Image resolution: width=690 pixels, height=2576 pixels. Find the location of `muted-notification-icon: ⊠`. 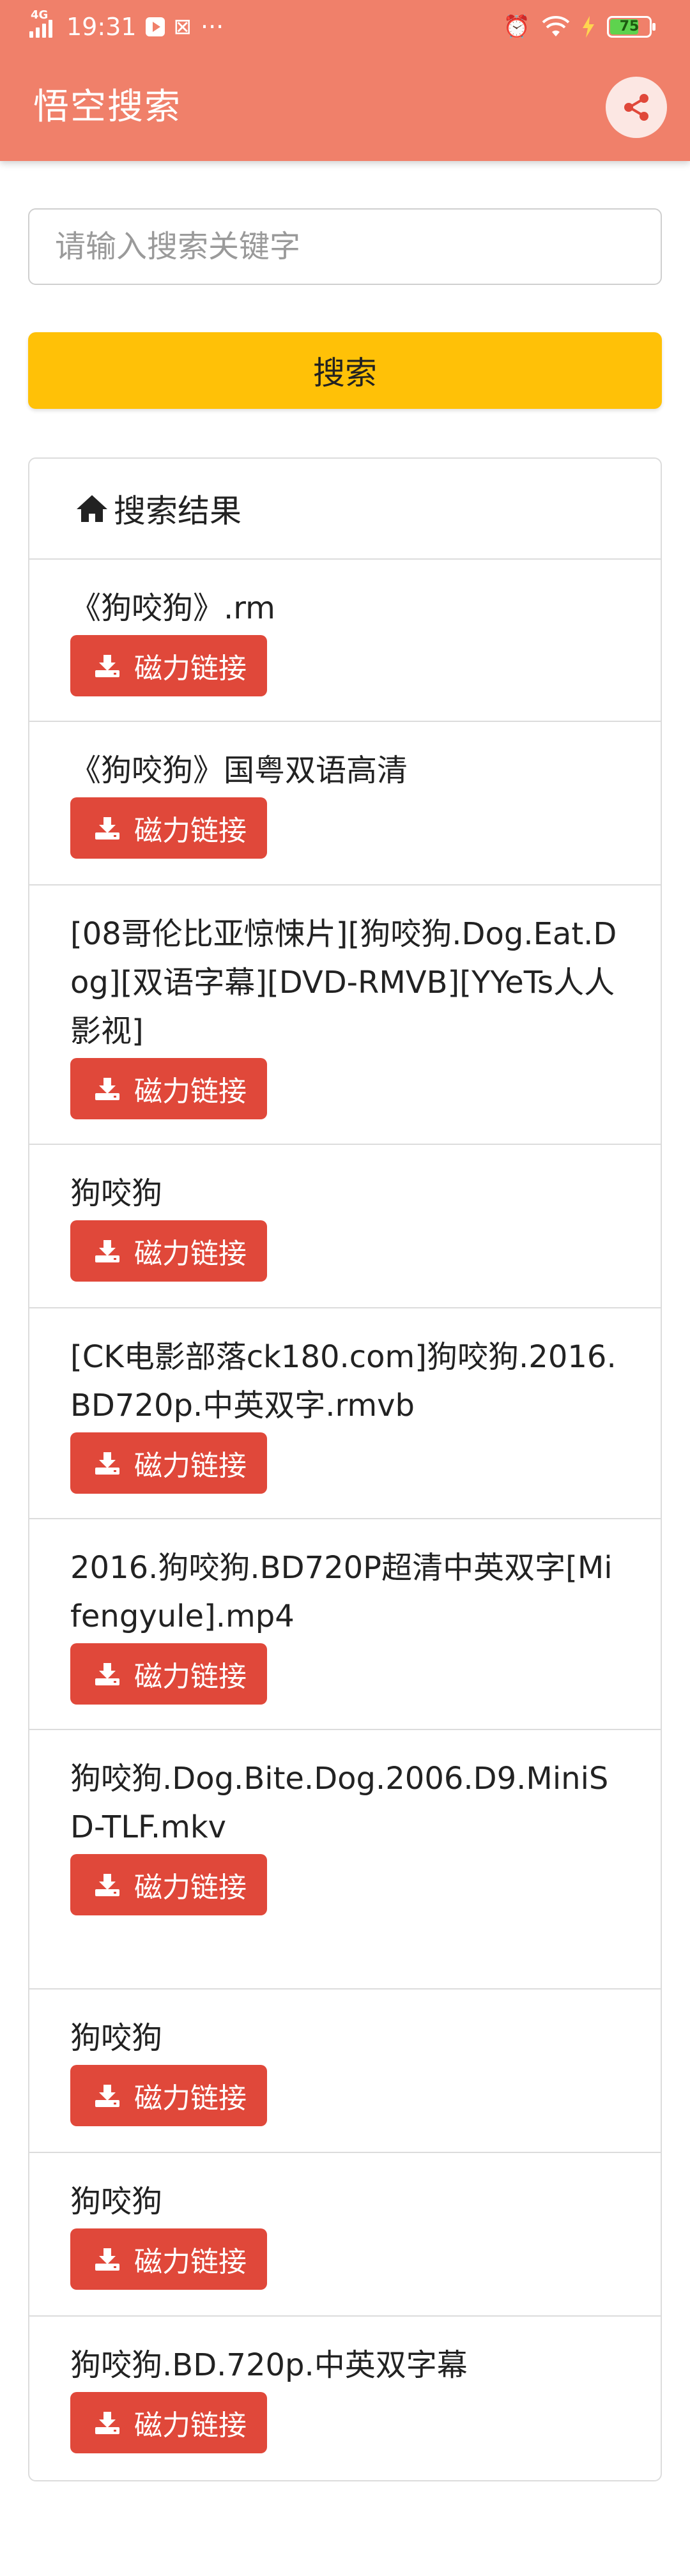

muted-notification-icon: ⊠ is located at coordinates (182, 27).